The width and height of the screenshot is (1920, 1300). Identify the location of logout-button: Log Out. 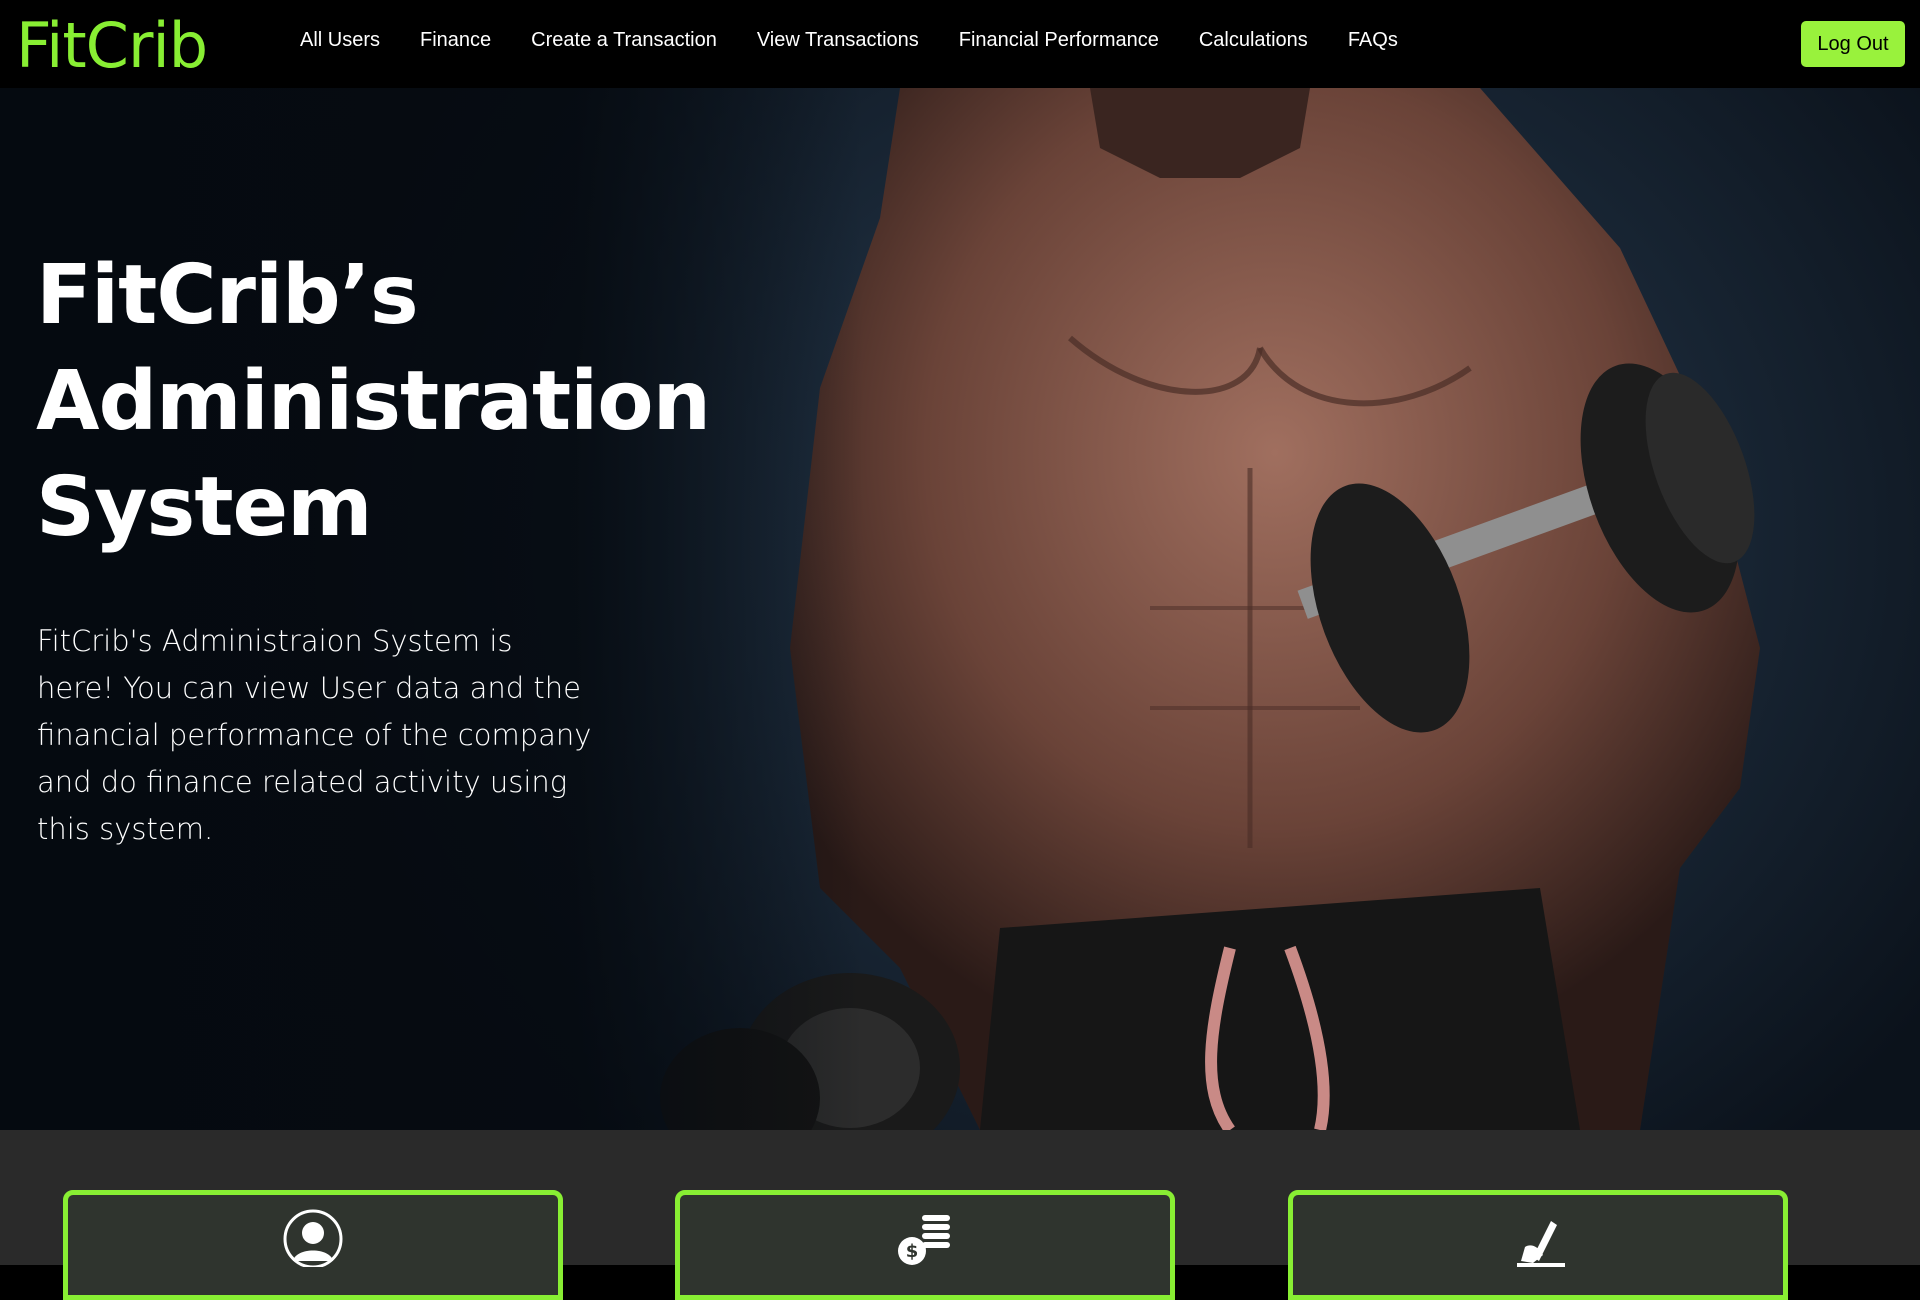
(1853, 44).